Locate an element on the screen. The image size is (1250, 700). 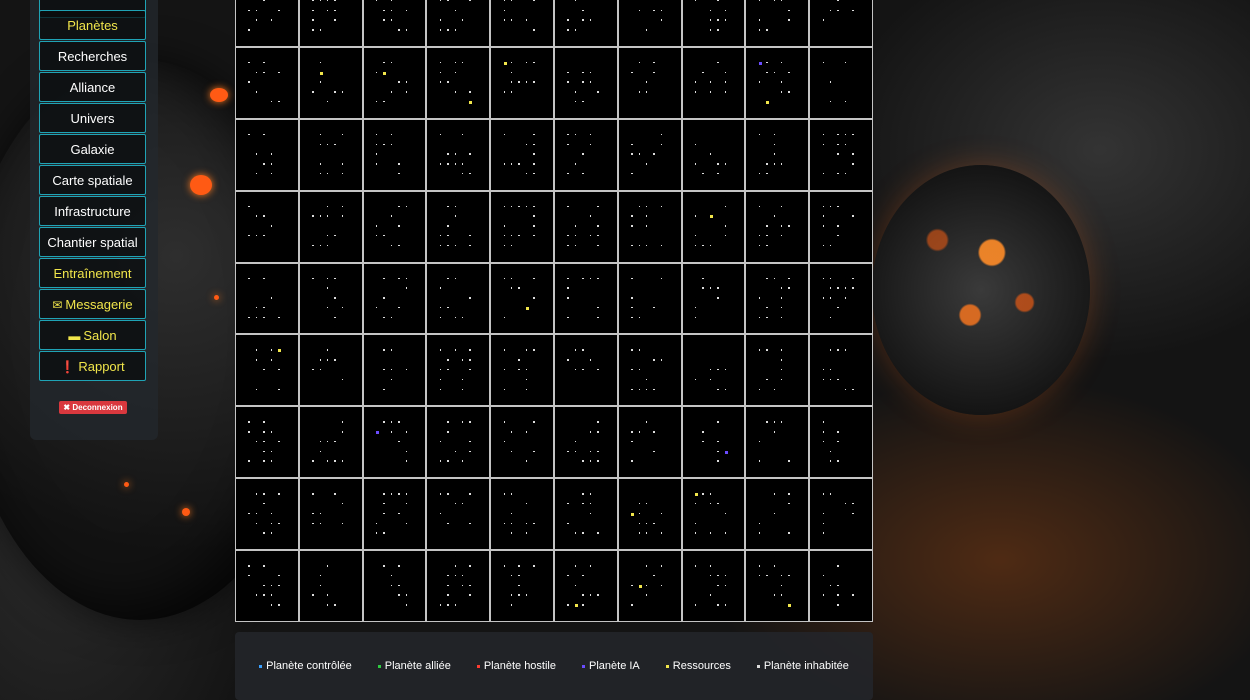
nav-item-infrastructure: Infrastructure is located at coordinates (92, 211).